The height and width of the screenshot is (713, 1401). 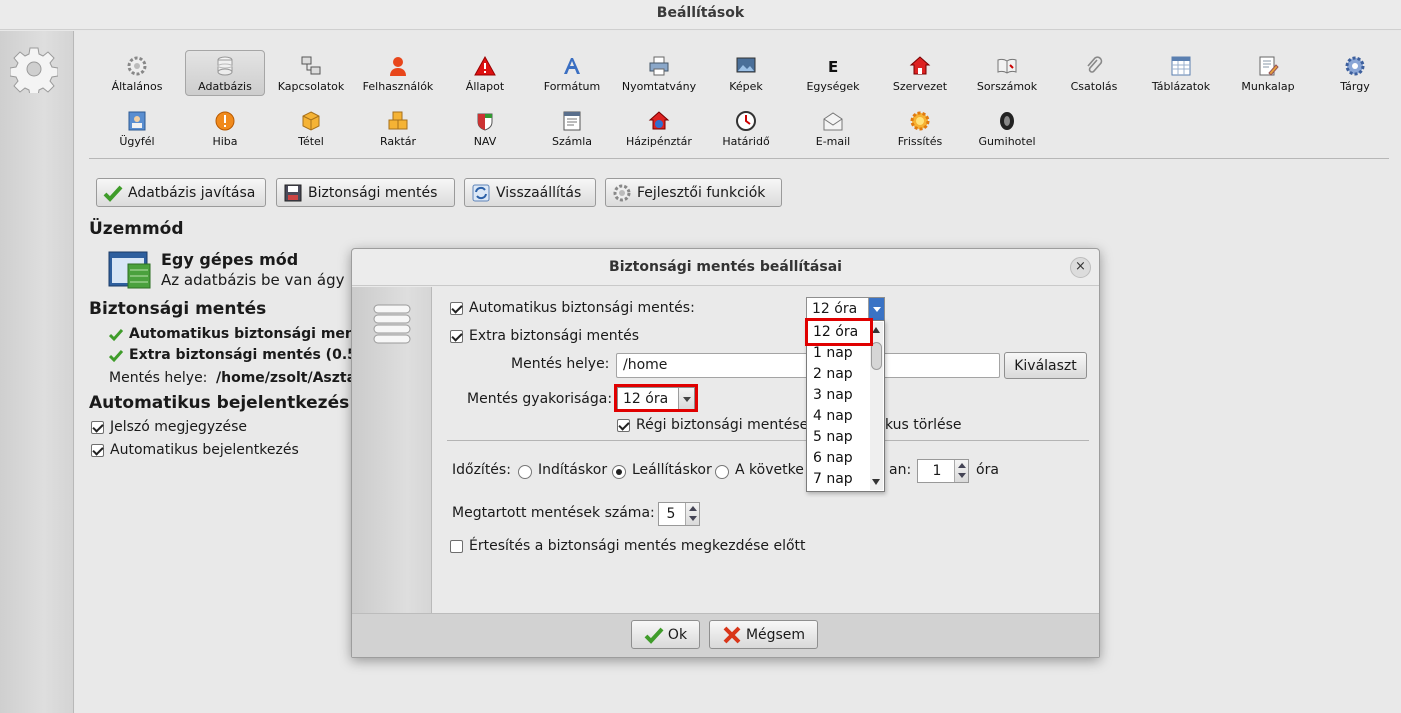 I want to click on delete-old-backups-checkbox, so click(x=623, y=425).